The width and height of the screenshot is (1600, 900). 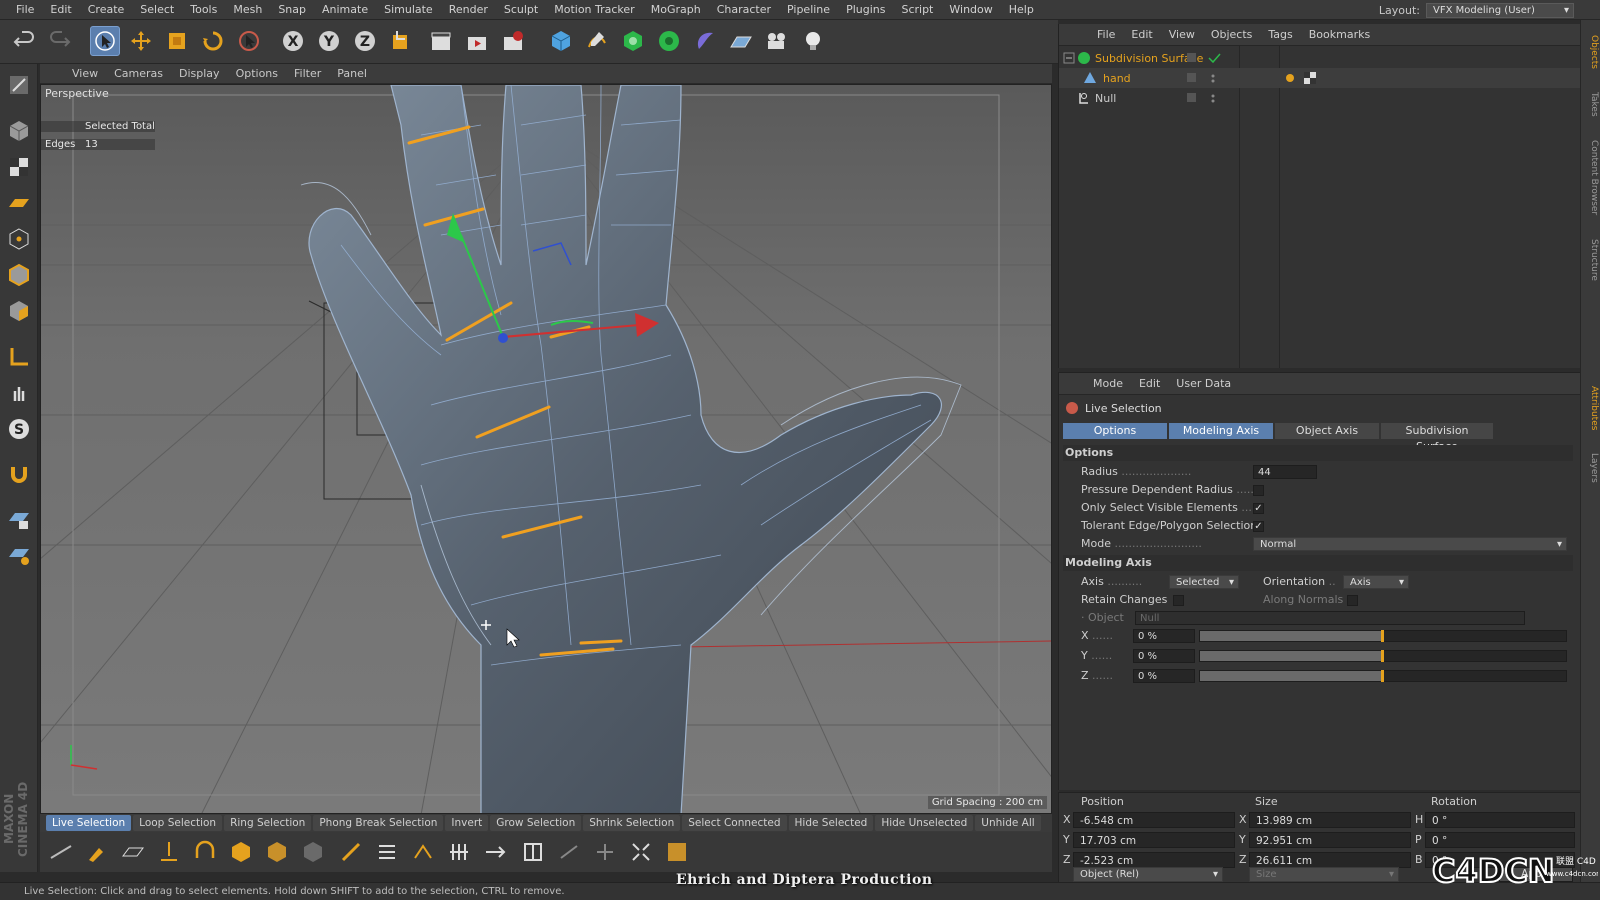 What do you see at coordinates (441, 41) in the screenshot?
I see `render-view-button` at bounding box center [441, 41].